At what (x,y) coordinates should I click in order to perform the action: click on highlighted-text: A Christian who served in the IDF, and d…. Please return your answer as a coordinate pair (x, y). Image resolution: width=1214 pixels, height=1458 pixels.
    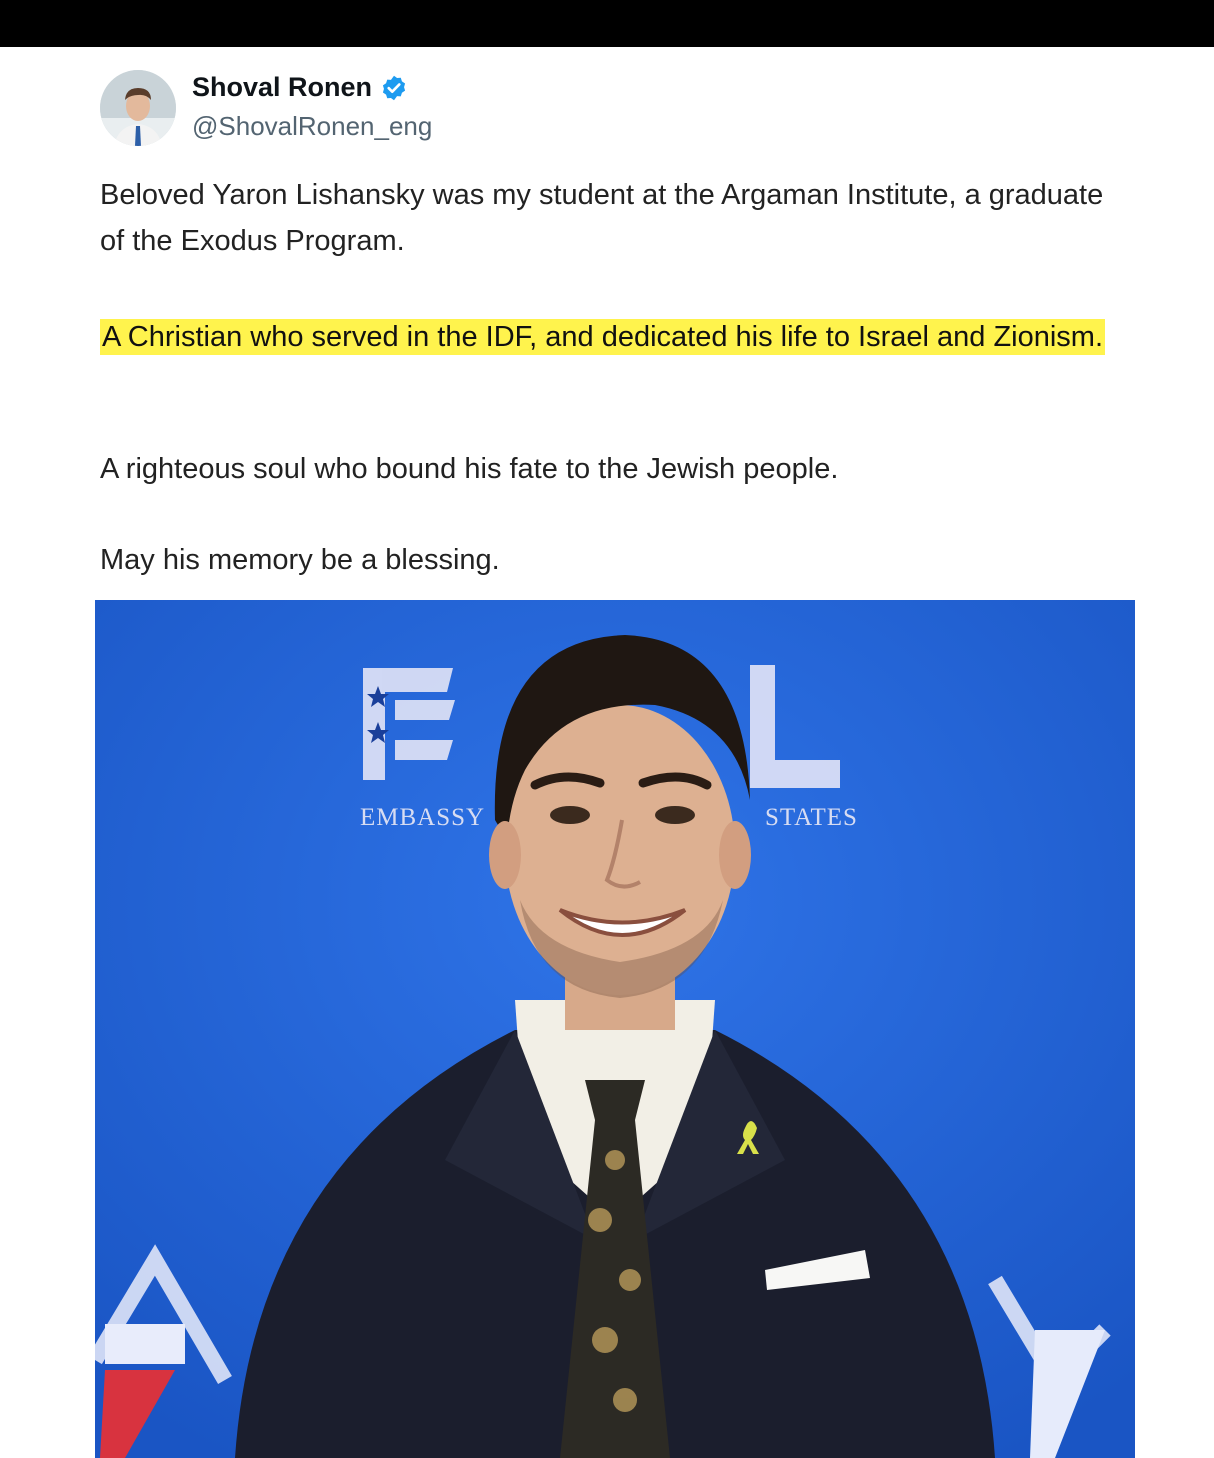
    Looking at the image, I should click on (603, 337).